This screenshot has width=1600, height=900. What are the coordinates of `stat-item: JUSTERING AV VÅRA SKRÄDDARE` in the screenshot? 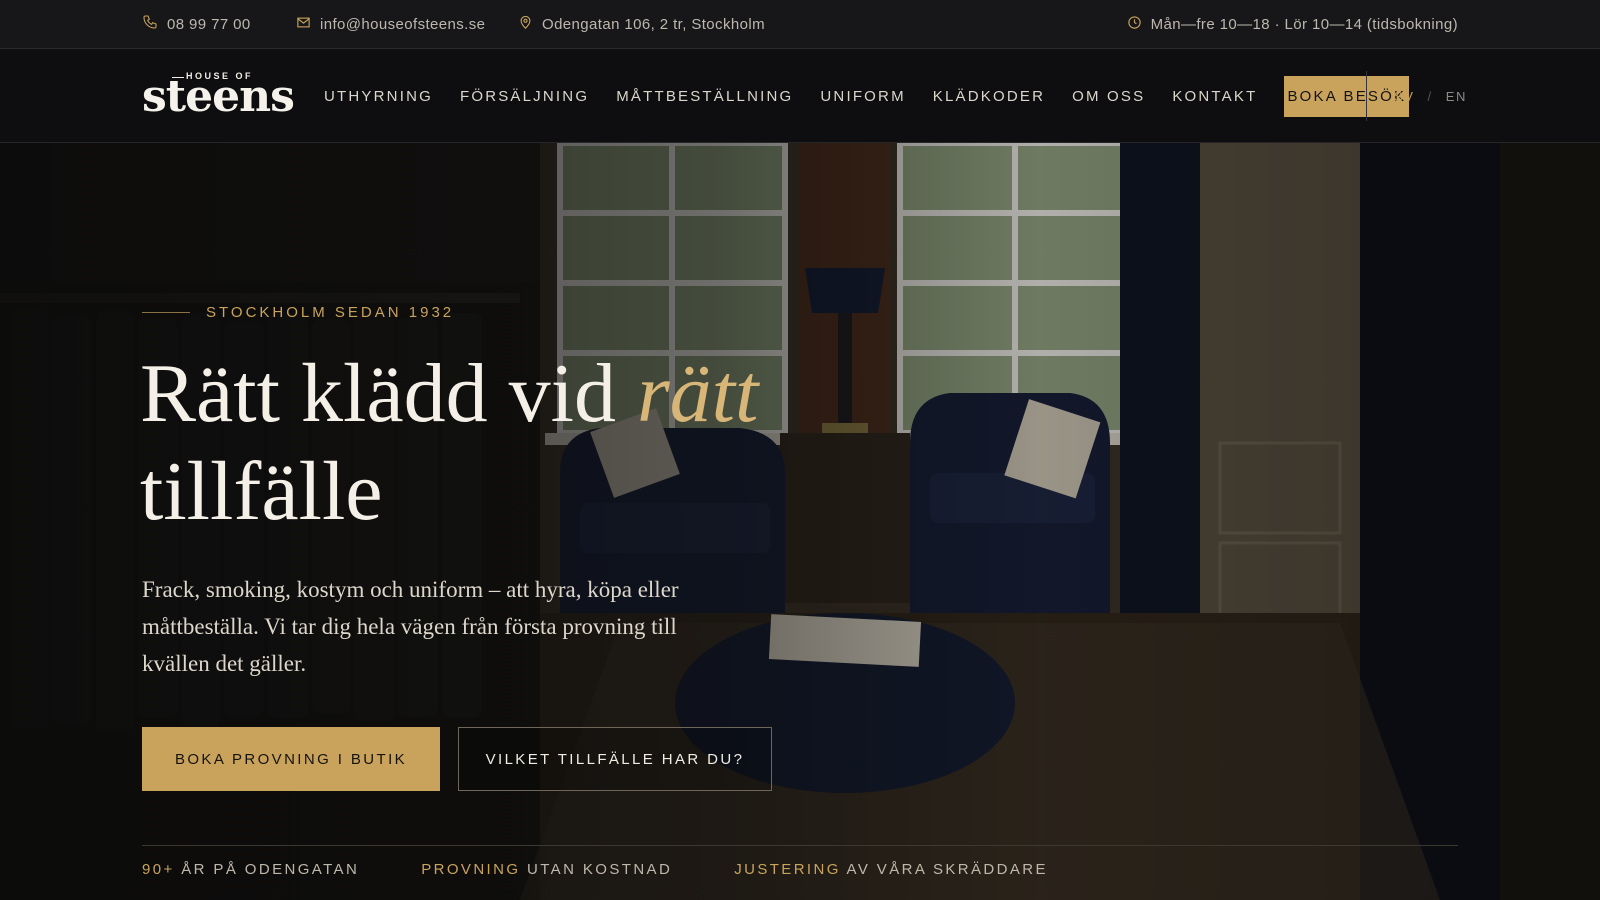 It's located at (891, 869).